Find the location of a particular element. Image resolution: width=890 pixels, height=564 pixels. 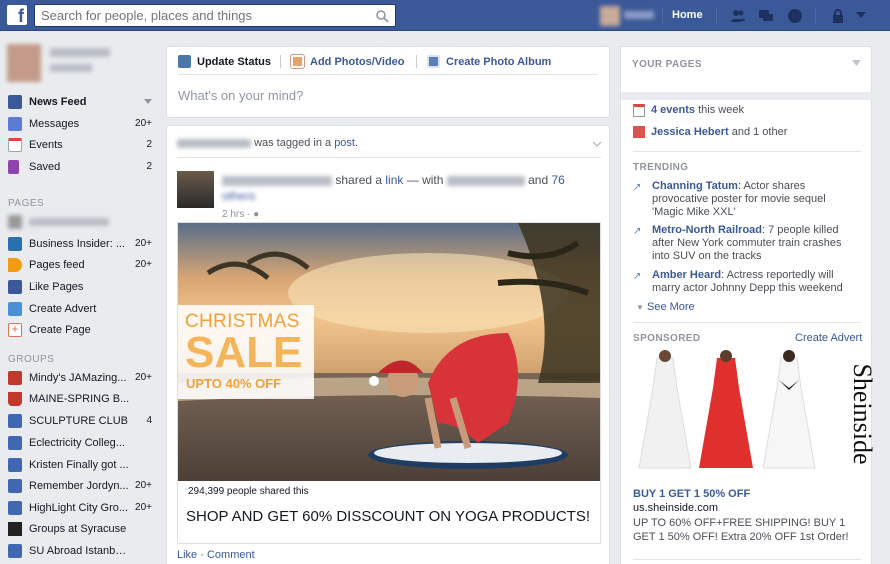

shared-link: link is located at coordinates (394, 180).